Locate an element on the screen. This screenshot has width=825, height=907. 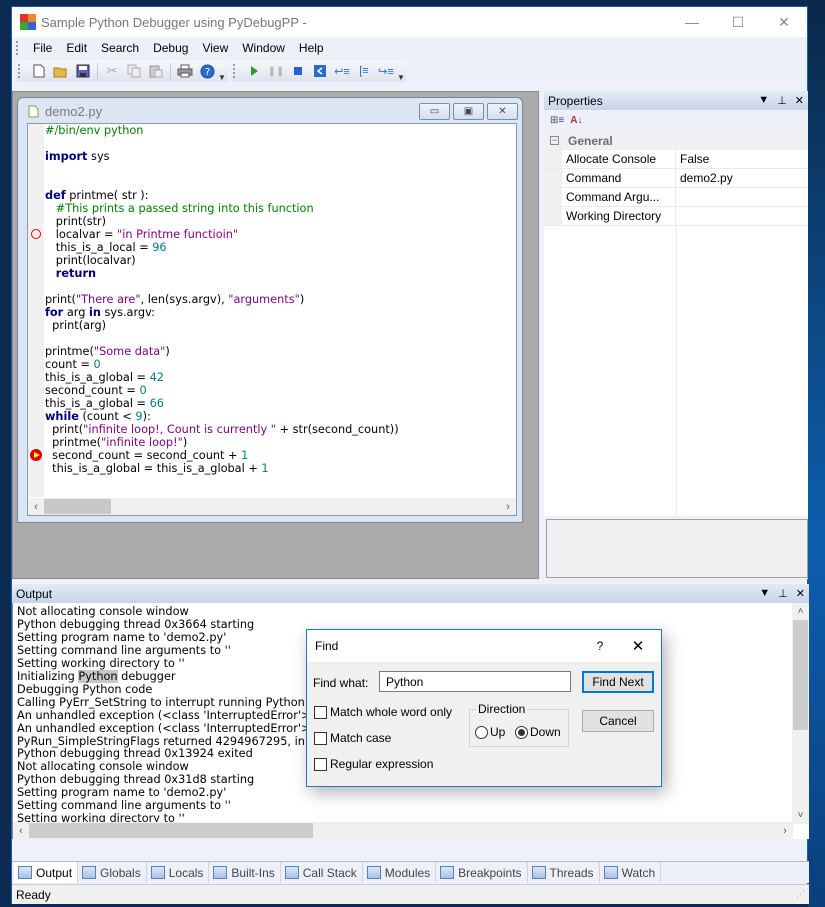
maximize-button: ☐ is located at coordinates (738, 22).